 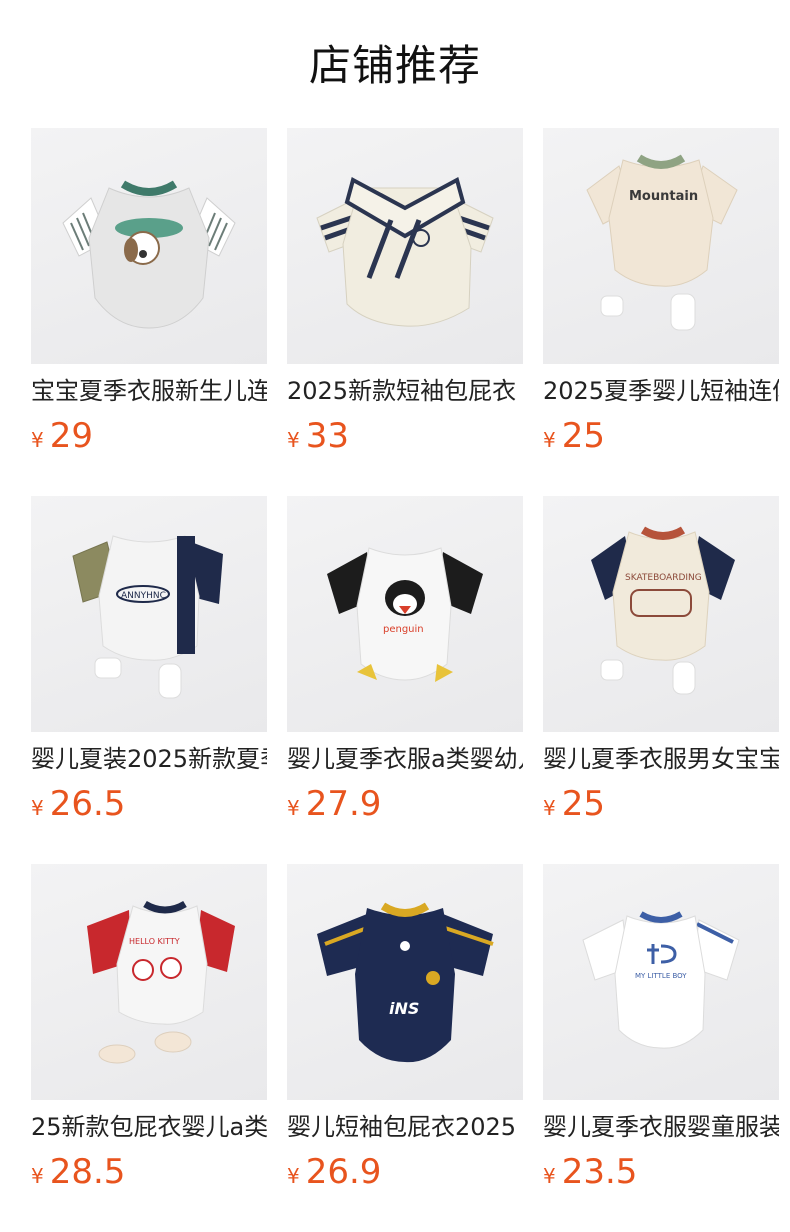 I want to click on product-card: Mountain 2025夏季婴儿短袖连体衣 ¥25, so click(x=661, y=298).